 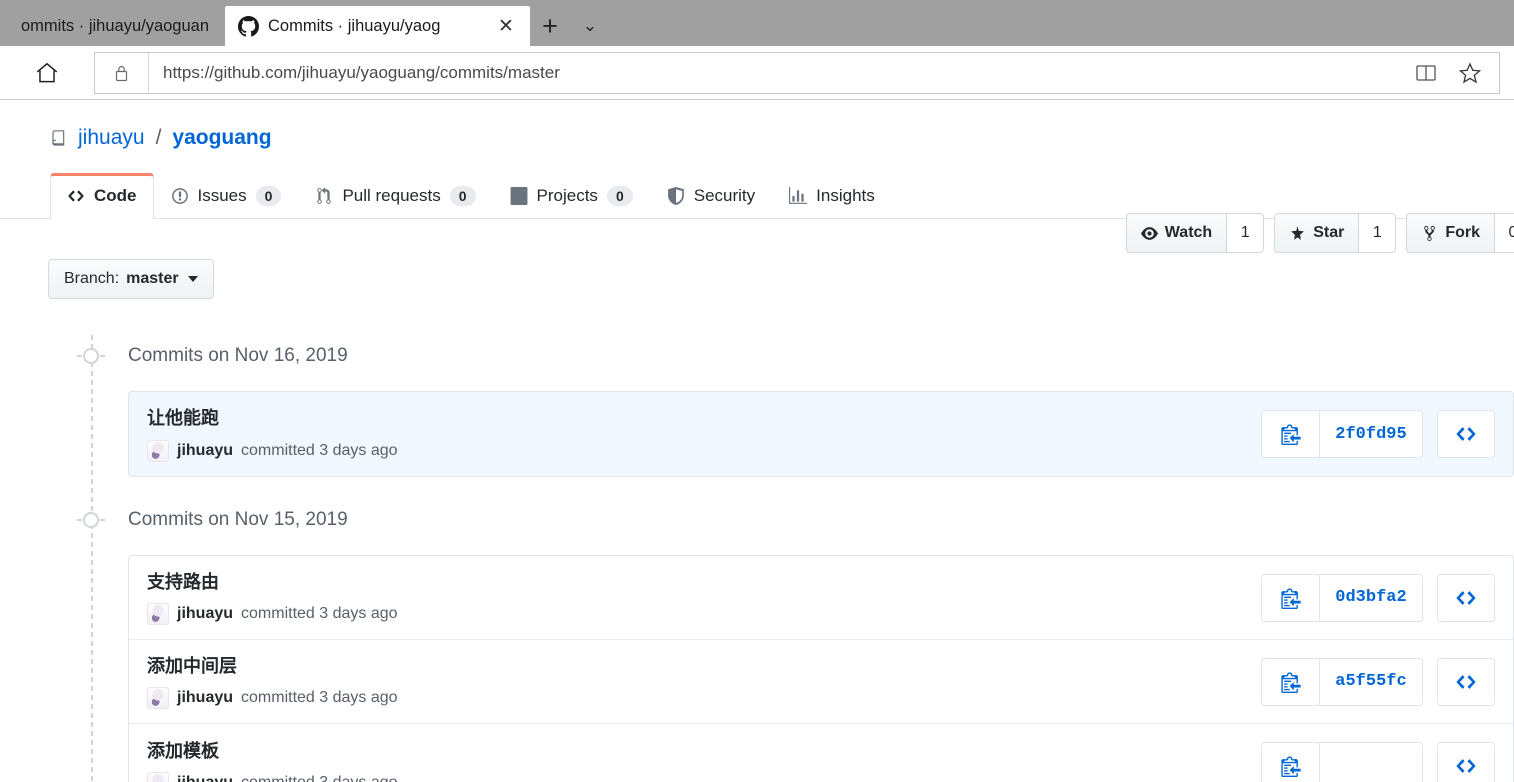 I want to click on commit-row: 添加模板 jihuayu committed 3 days ago, so click(x=821, y=753).